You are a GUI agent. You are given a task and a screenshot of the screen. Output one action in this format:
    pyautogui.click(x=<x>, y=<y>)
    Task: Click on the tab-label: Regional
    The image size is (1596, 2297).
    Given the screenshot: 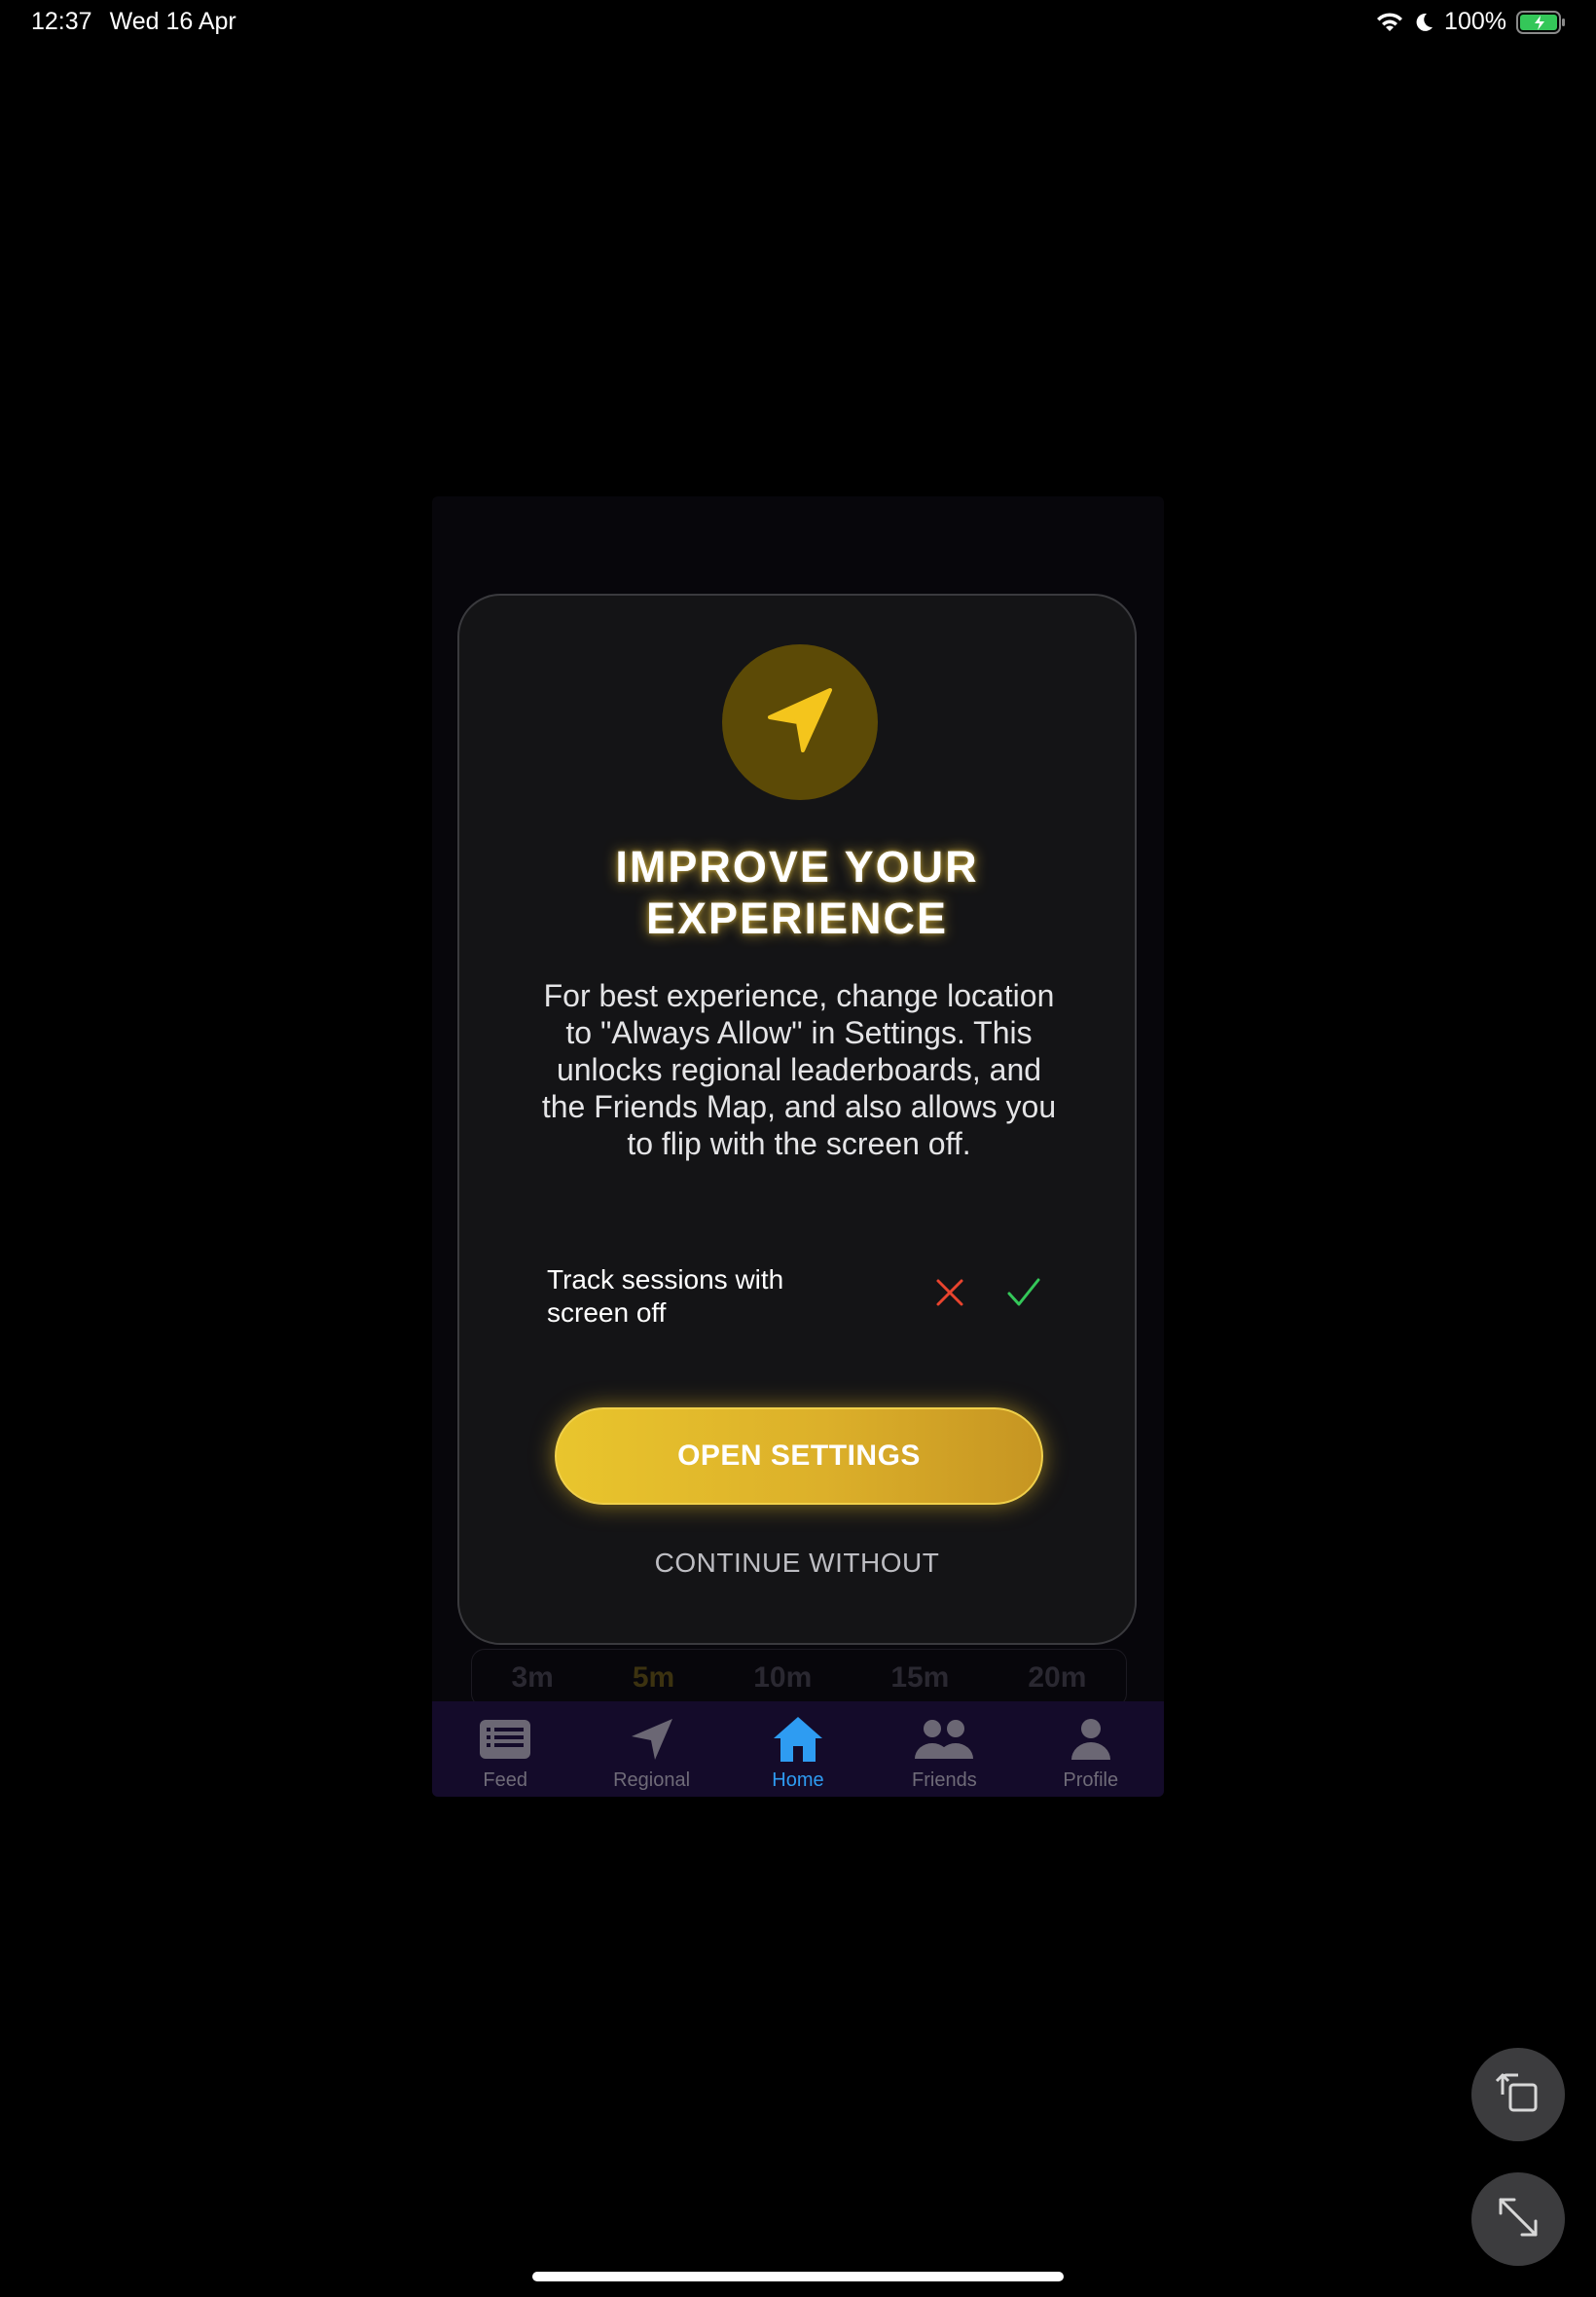 What is the action you would take?
    pyautogui.click(x=652, y=1780)
    